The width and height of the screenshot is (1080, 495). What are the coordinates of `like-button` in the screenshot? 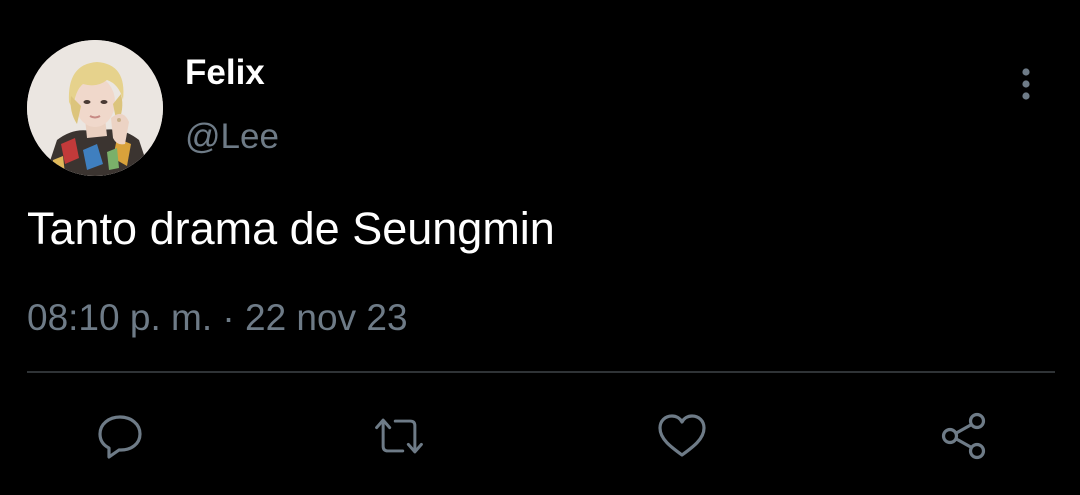 It's located at (682, 436).